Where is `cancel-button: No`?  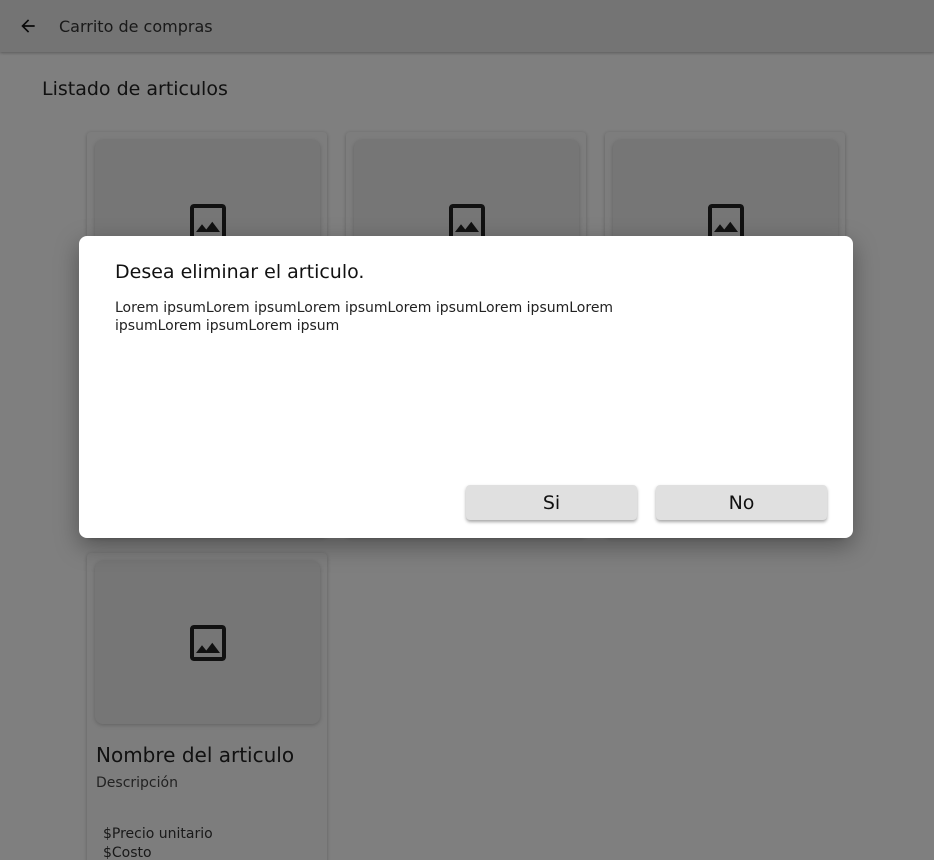 cancel-button: No is located at coordinates (741, 502).